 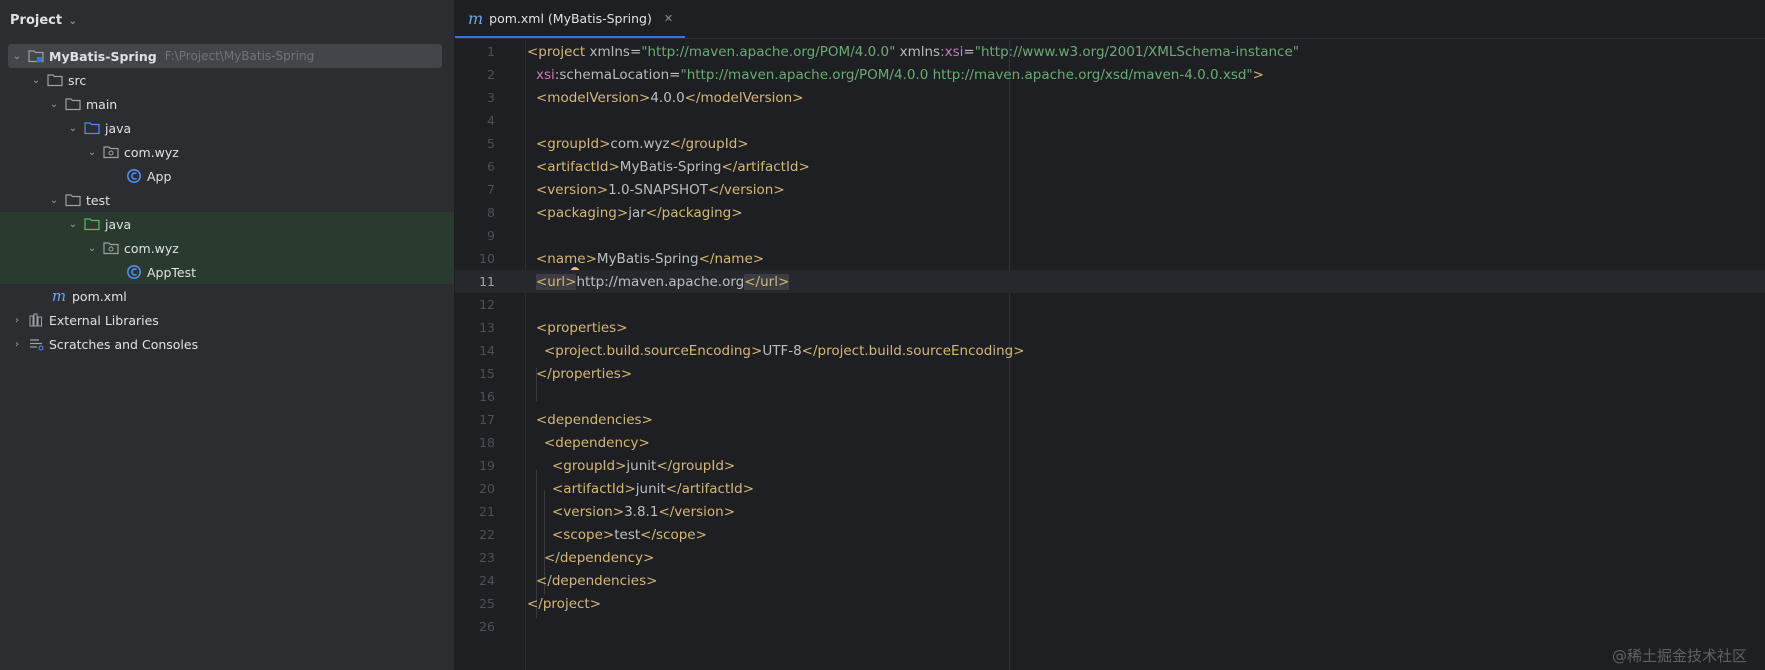 I want to click on code-line: 8 <packaging>jar</packaging>, so click(x=1110, y=212).